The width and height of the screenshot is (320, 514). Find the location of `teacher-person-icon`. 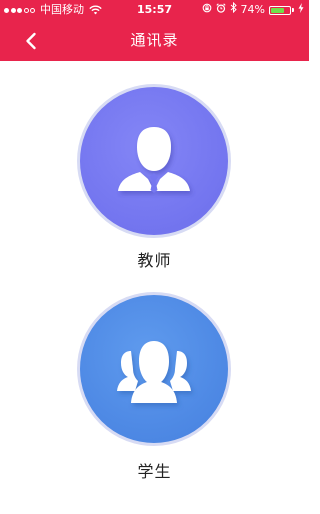

teacher-person-icon is located at coordinates (154, 160).